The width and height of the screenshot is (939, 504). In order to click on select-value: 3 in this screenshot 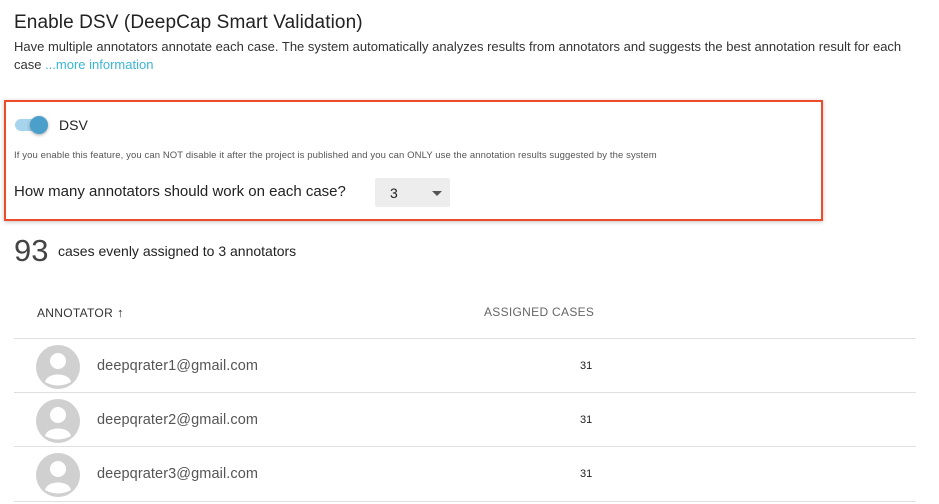, I will do `click(394, 193)`.